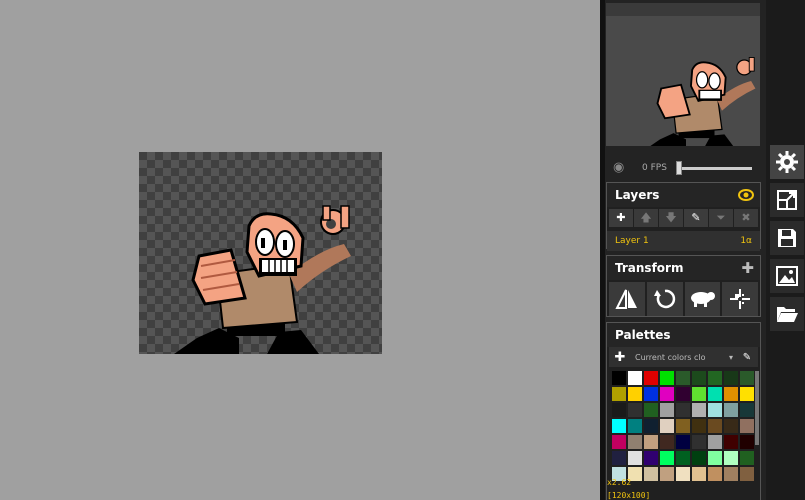 The image size is (805, 500). Describe the element at coordinates (671, 218) in the screenshot. I see `move-down-icon: 🡇` at that location.